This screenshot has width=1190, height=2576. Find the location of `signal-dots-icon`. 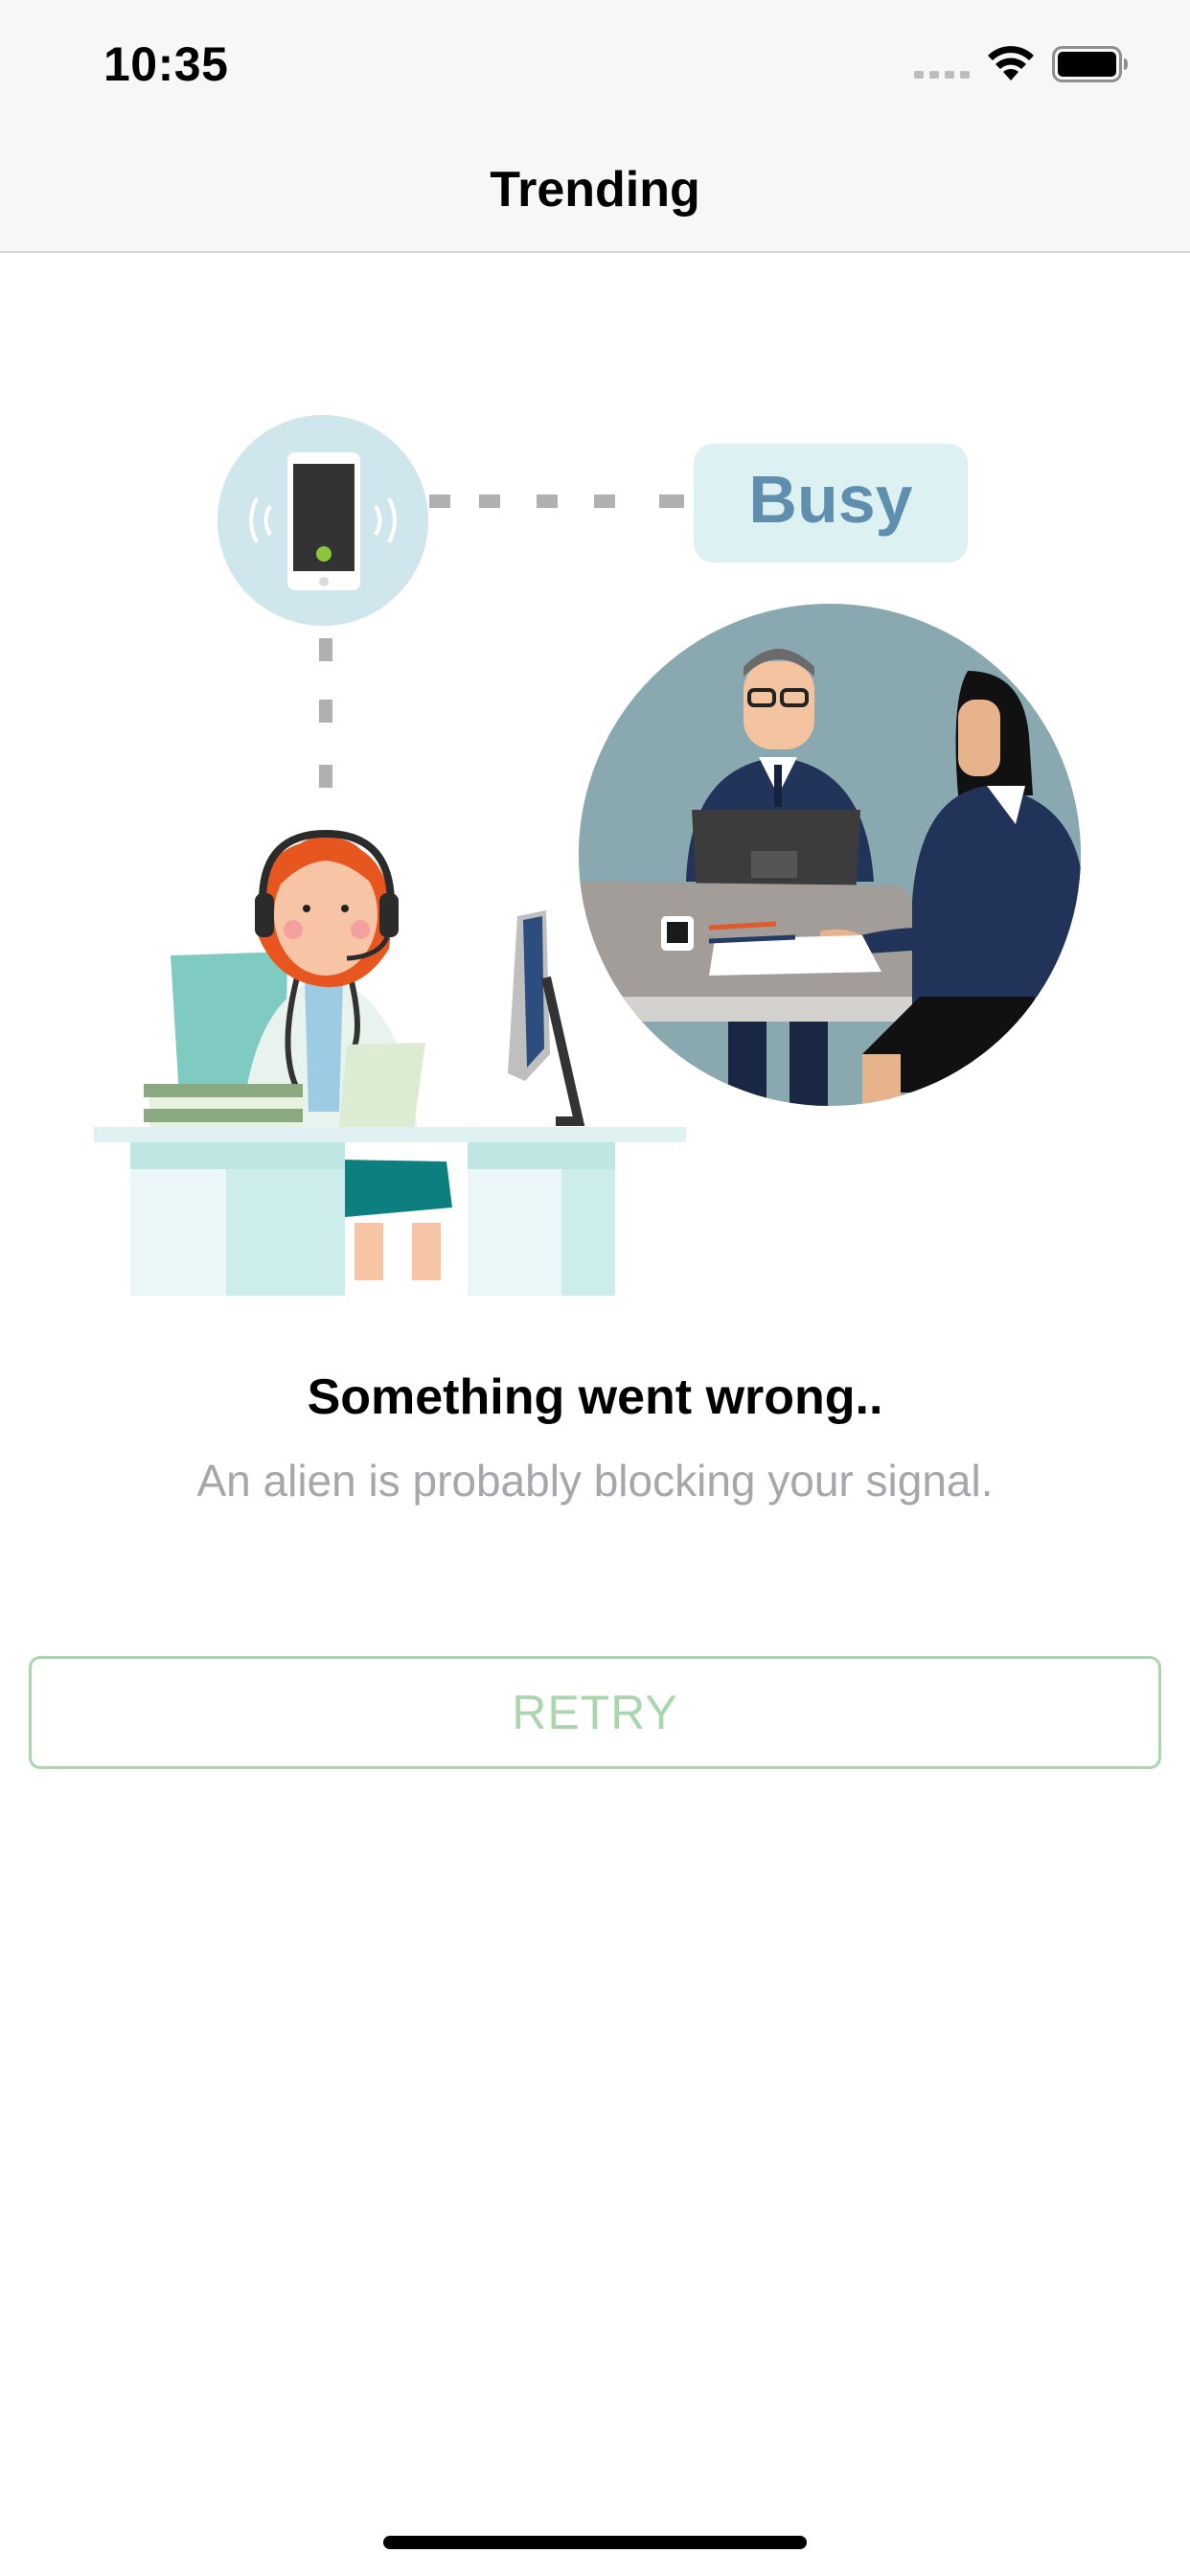

signal-dots-icon is located at coordinates (942, 75).